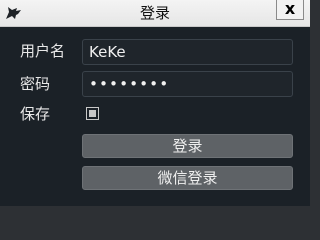 The height and width of the screenshot is (240, 320). I want to click on save-checkbox, so click(92, 113).